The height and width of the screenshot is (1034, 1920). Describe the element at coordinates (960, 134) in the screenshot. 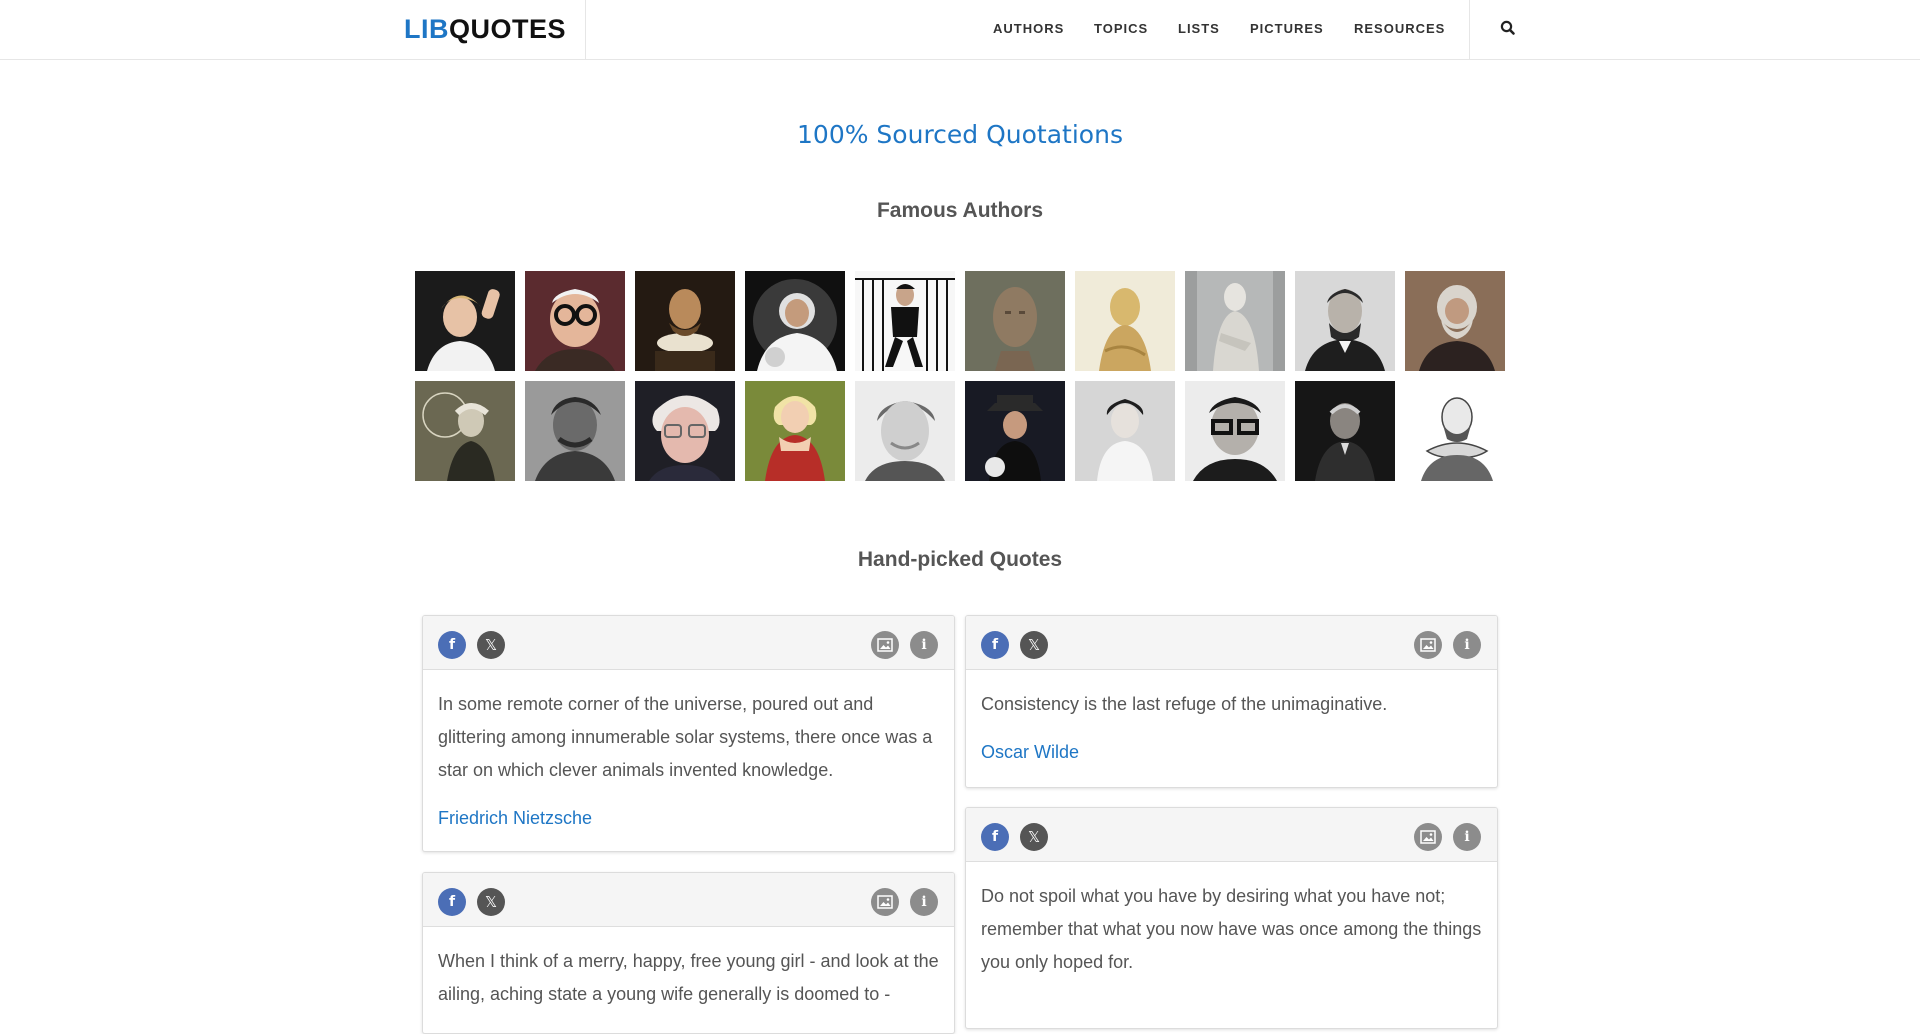

I see `hero-title: 100% Sourced Quotations` at that location.